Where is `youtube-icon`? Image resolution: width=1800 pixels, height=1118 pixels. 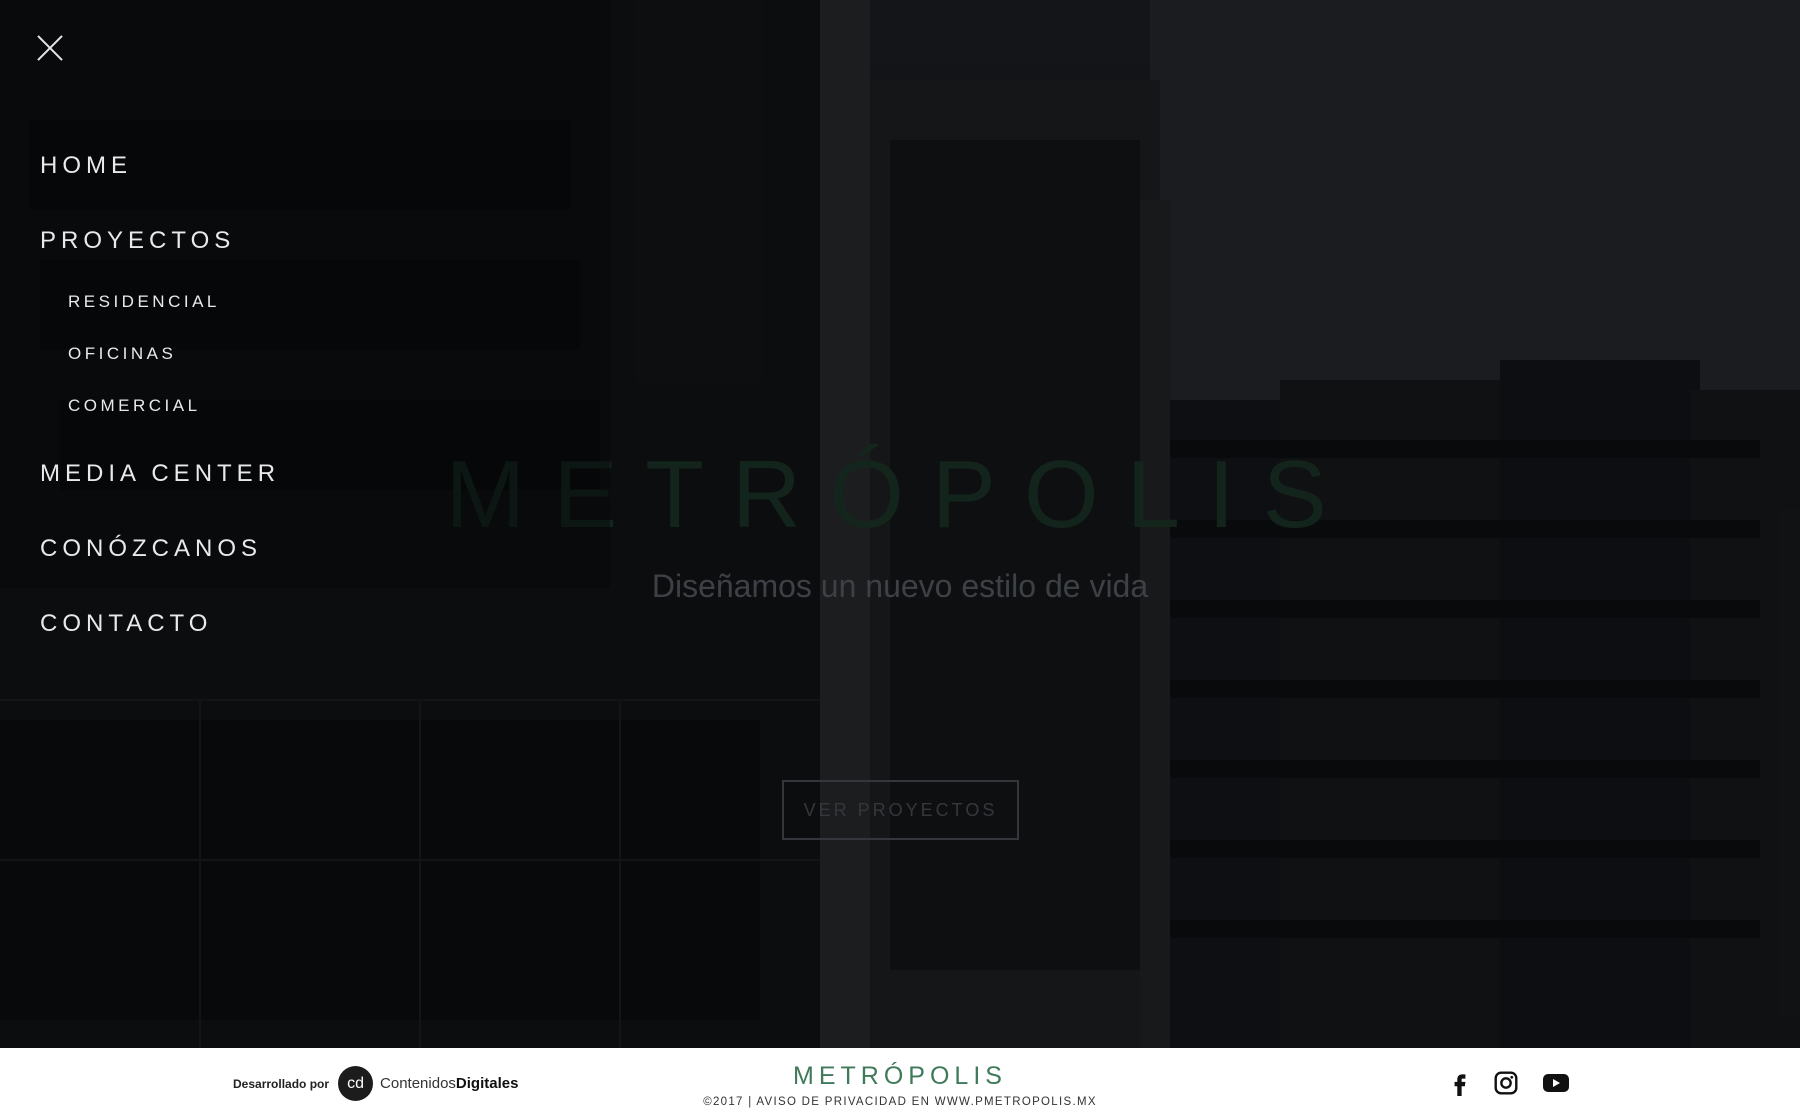
youtube-icon is located at coordinates (1556, 1083).